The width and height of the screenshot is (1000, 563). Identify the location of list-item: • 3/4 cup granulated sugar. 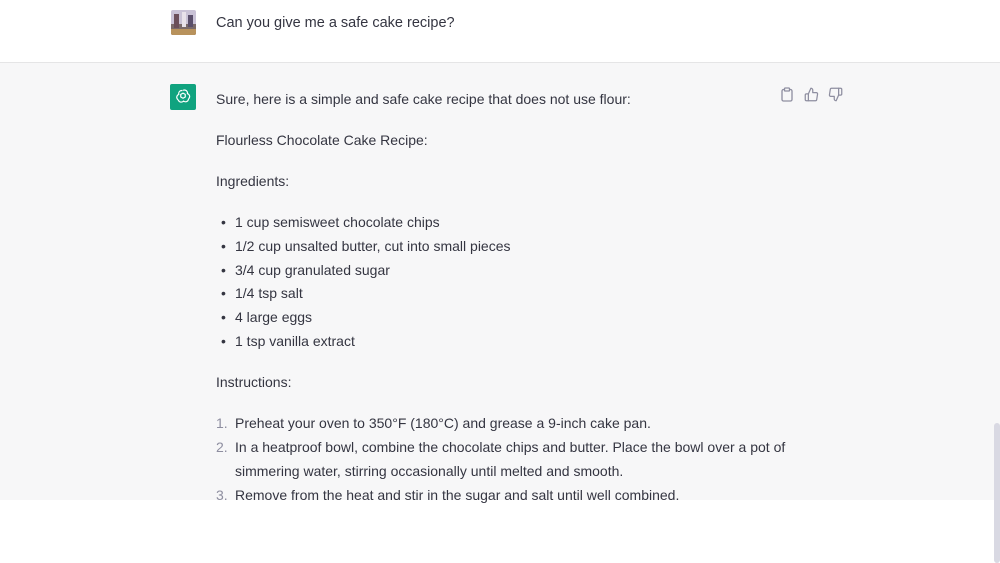
(305, 269).